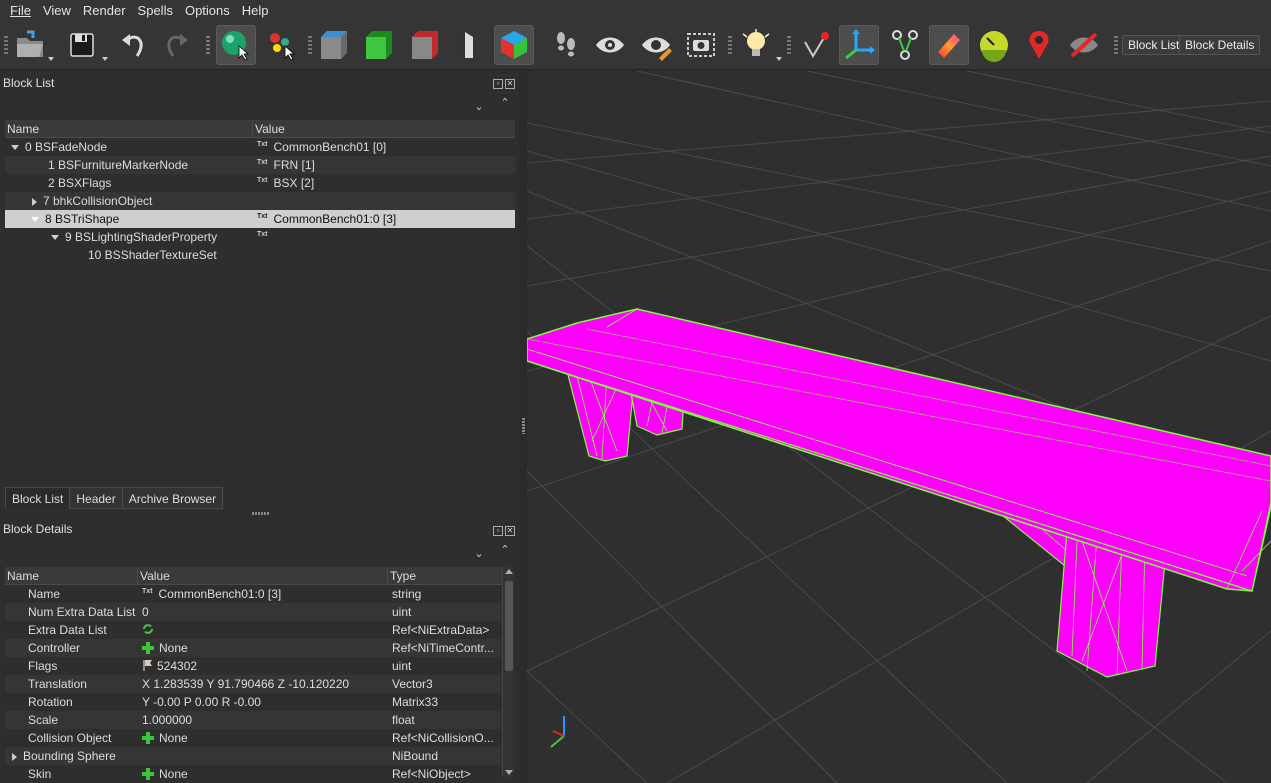 The height and width of the screenshot is (783, 1271). Describe the element at coordinates (1220, 45) in the screenshot. I see `block-details-toggle-button: Block Details` at that location.